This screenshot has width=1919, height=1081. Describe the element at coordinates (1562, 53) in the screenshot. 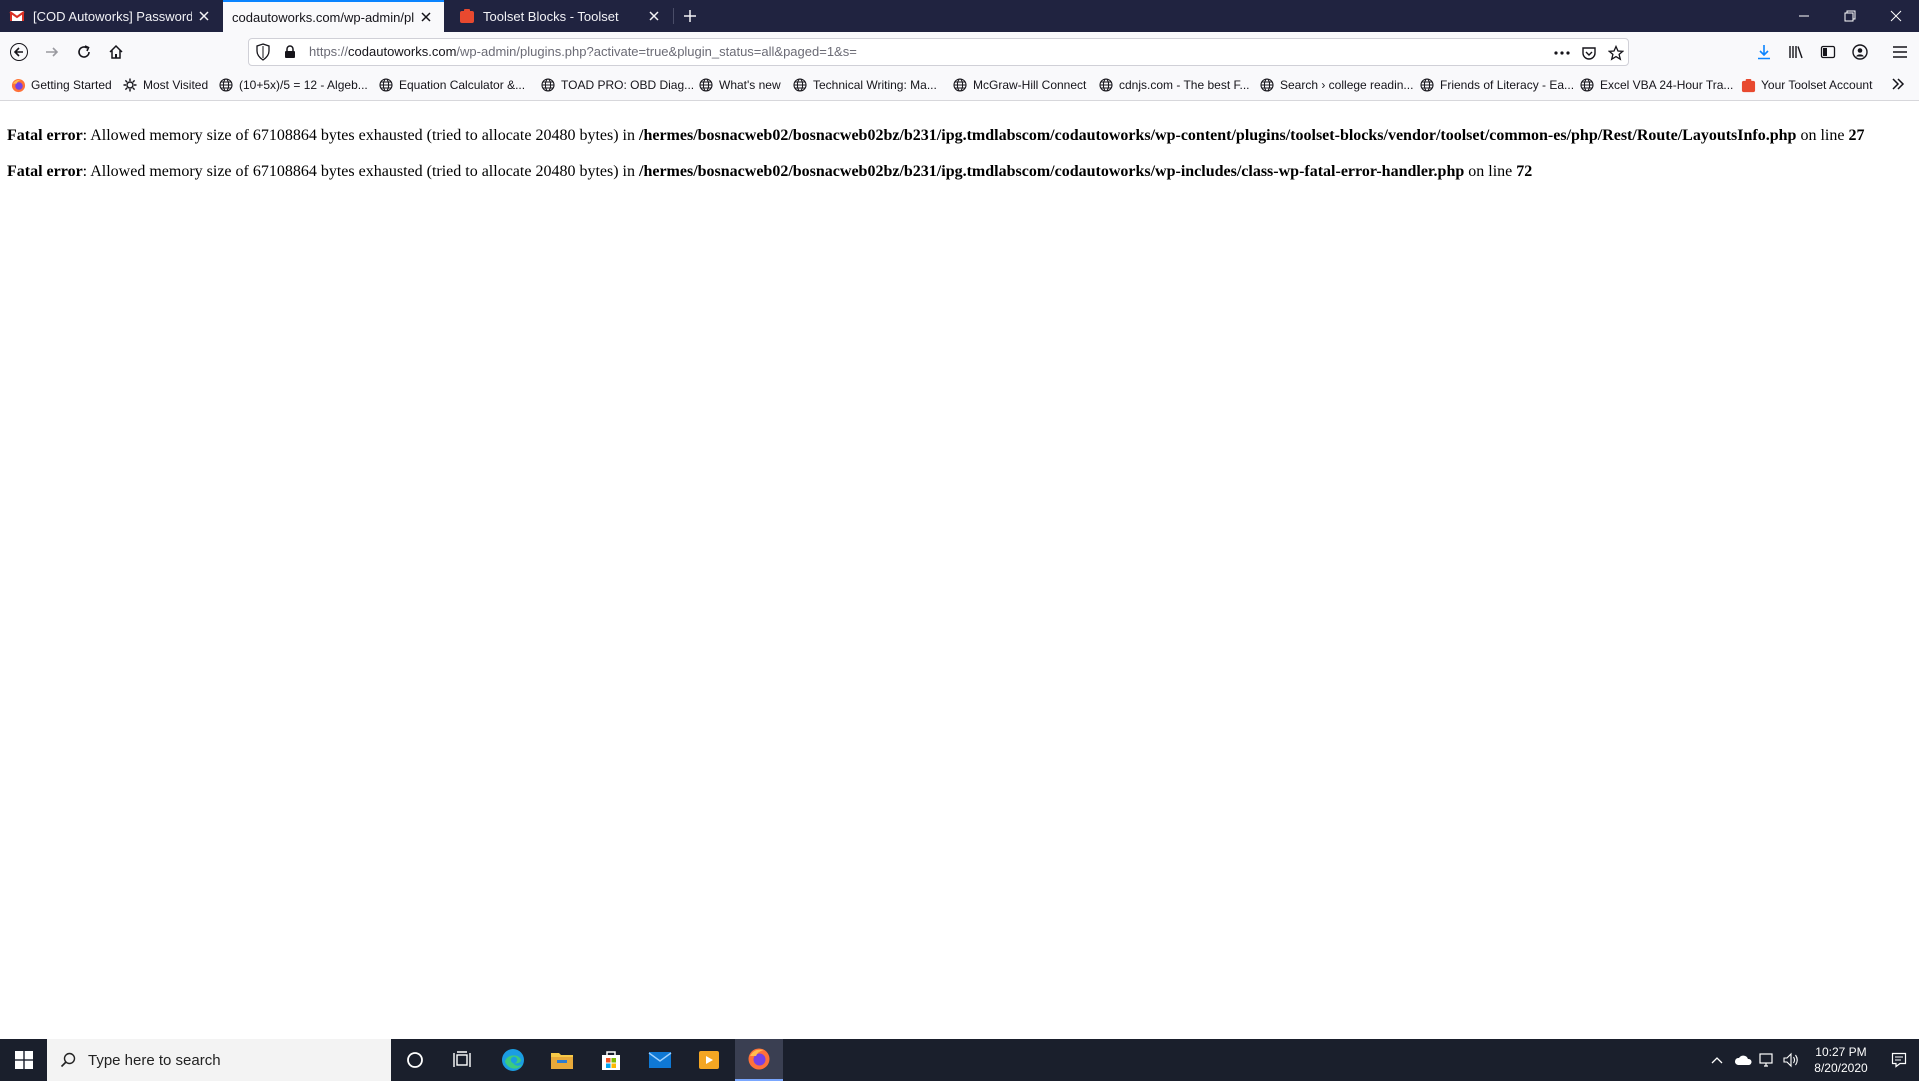

I see `page-actions-icon` at that location.